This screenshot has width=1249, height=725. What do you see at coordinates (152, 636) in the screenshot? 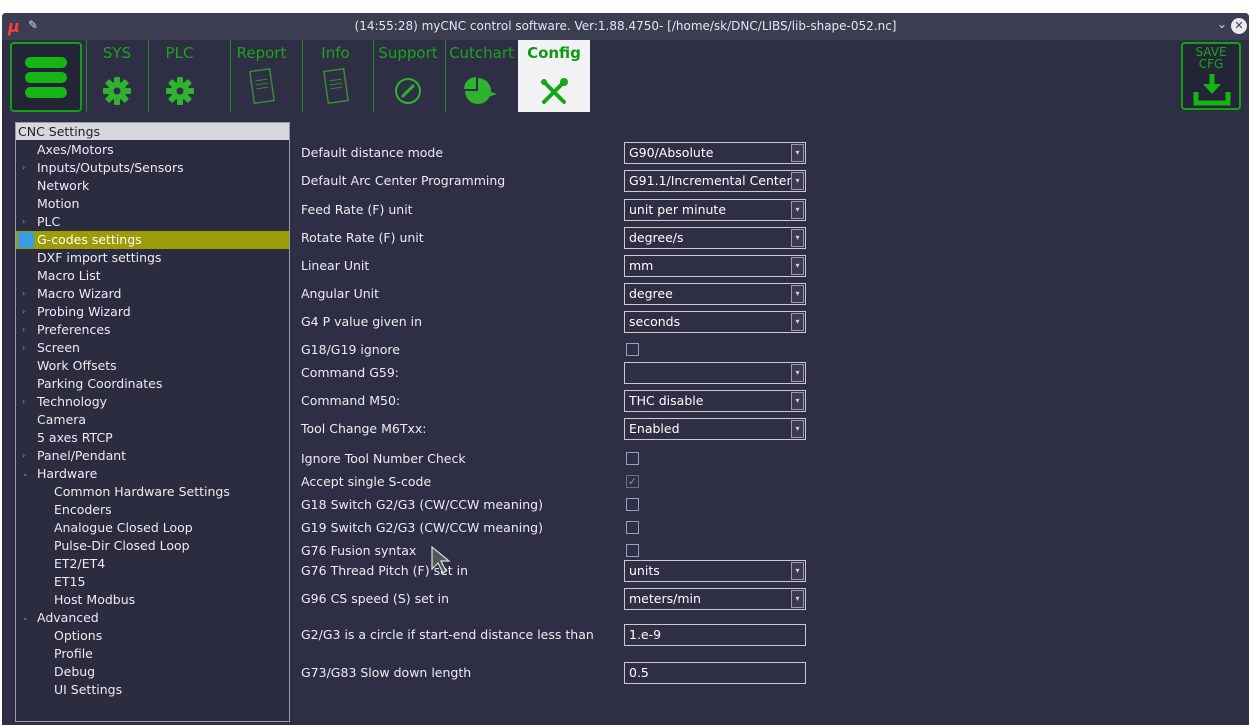
I see `tree-item: Options` at bounding box center [152, 636].